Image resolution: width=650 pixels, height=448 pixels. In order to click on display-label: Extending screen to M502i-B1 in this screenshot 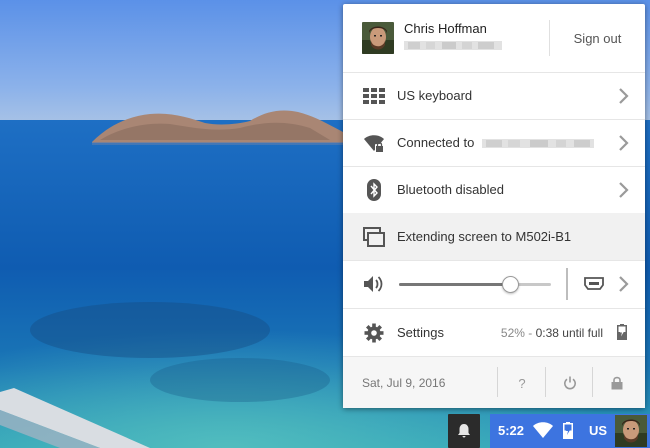, I will do `click(484, 236)`.